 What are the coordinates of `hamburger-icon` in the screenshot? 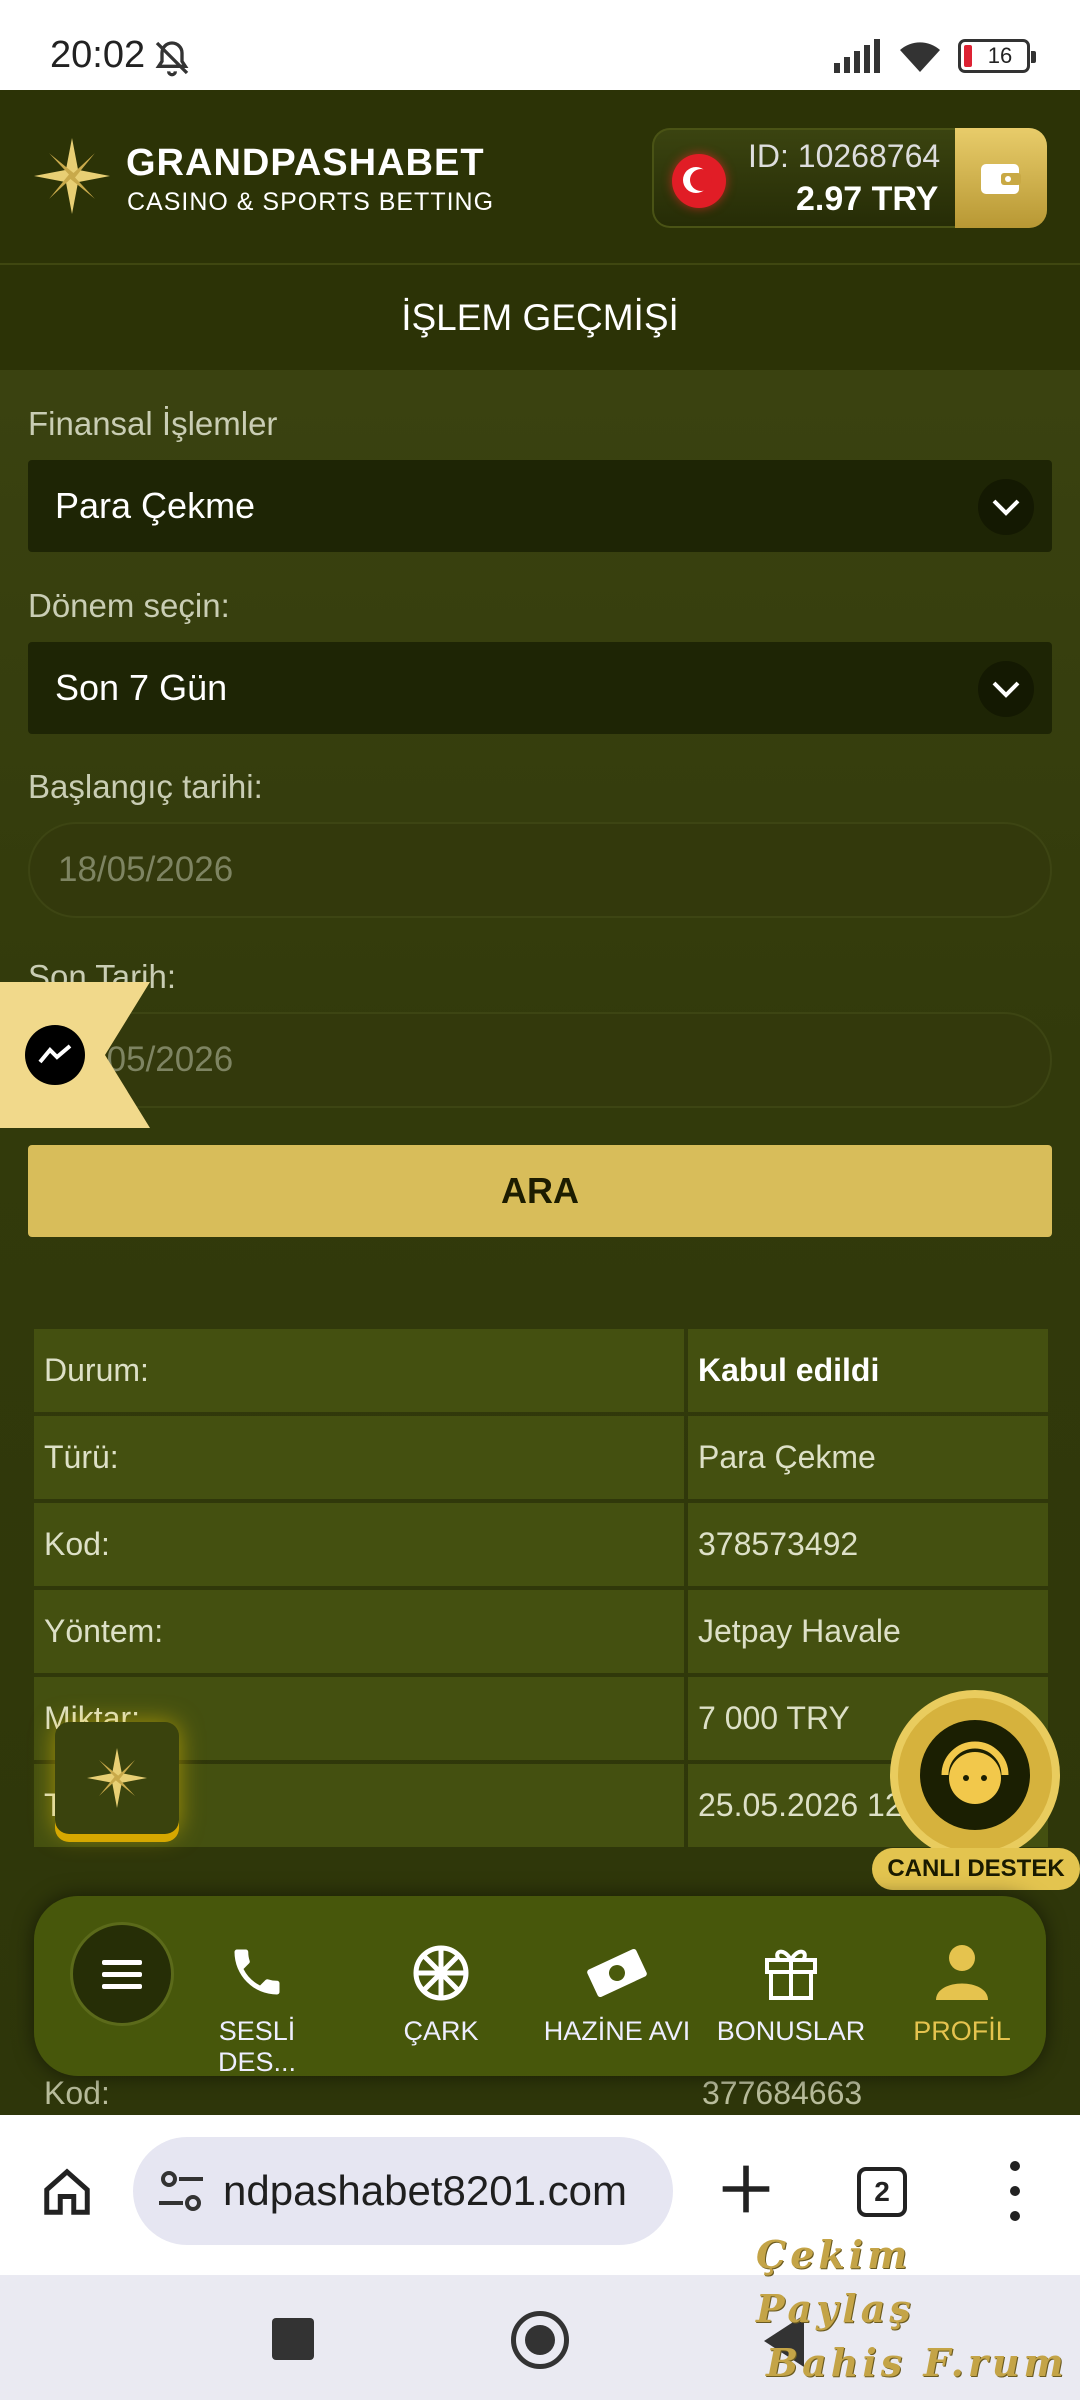 It's located at (122, 1974).